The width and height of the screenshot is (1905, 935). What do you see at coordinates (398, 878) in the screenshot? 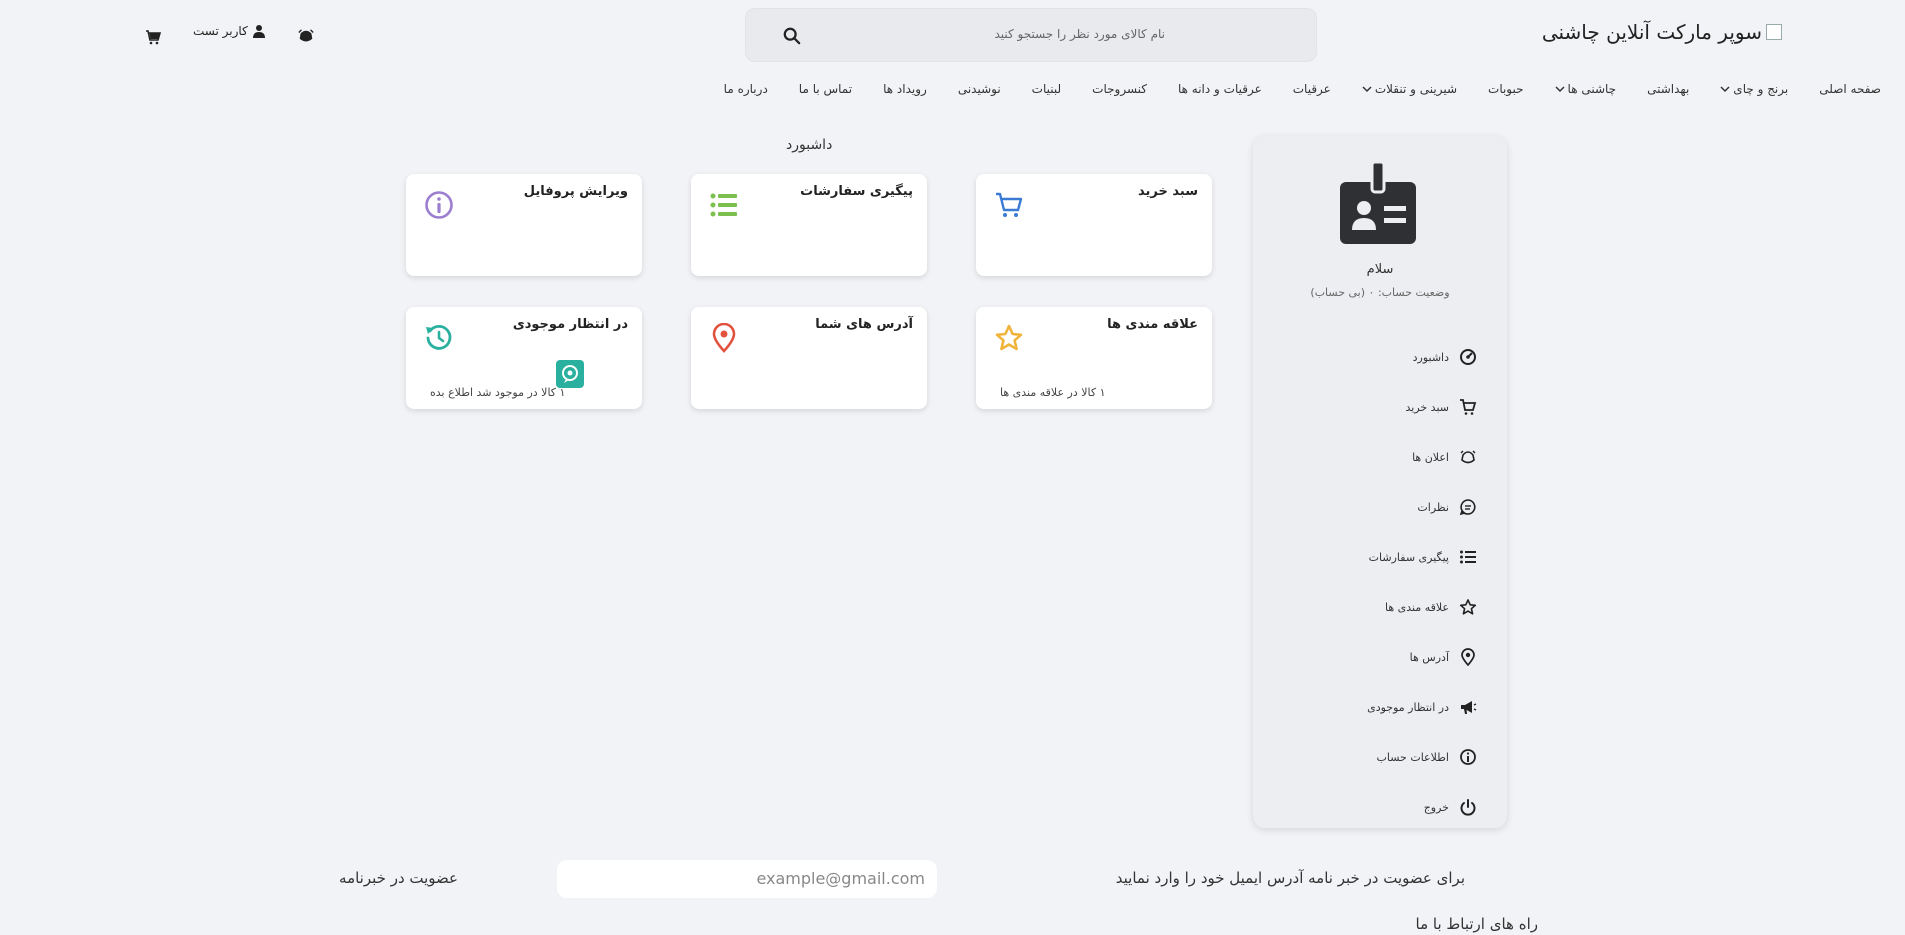
I see `newsletter-title: عضویت در خبرنامه` at bounding box center [398, 878].